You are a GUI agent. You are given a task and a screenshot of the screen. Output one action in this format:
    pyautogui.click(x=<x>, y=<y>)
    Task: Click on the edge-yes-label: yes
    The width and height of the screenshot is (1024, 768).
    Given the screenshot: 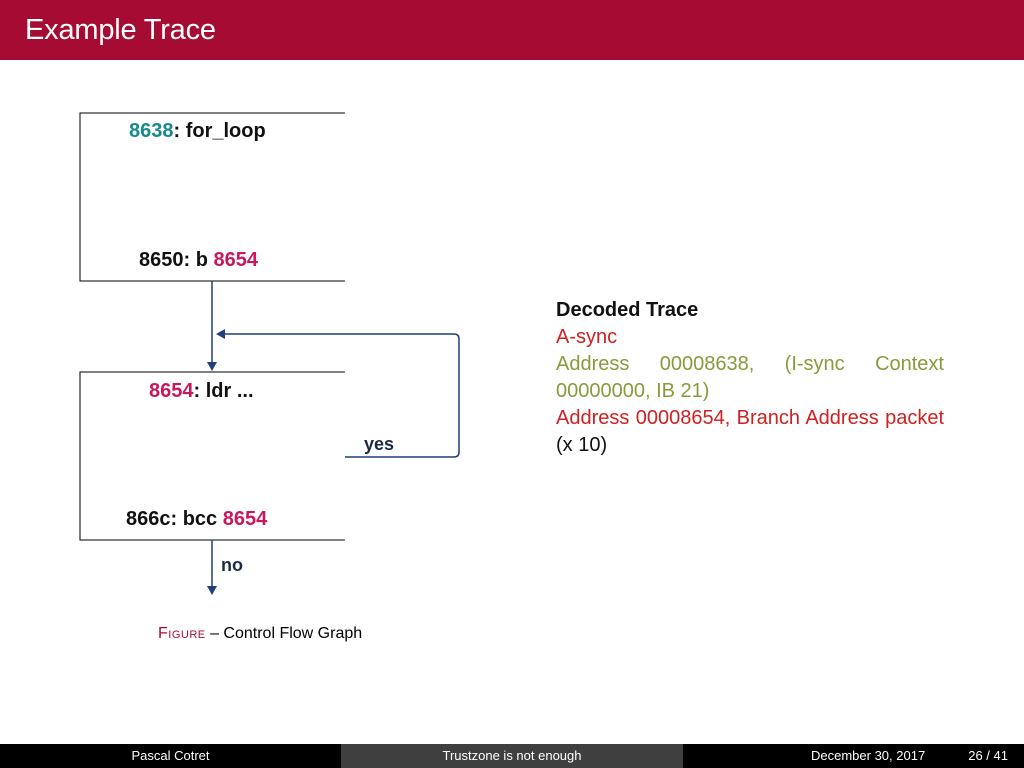 What is the action you would take?
    pyautogui.click(x=379, y=444)
    